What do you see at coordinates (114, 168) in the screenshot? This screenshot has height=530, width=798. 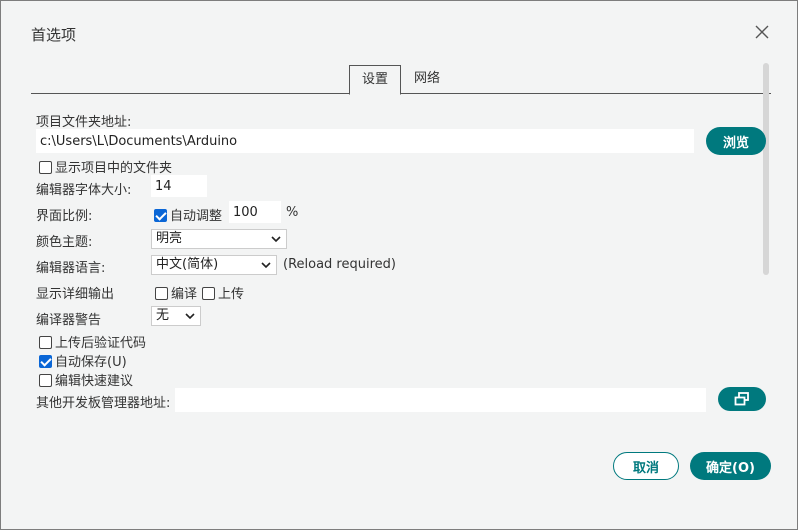 I see `show-files-label: 显示项目中的文件夹` at bounding box center [114, 168].